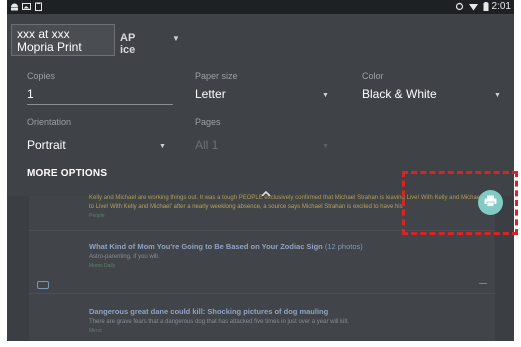 This screenshot has width=521, height=347. Describe the element at coordinates (38, 6) in the screenshot. I see `clipboard-icon` at that location.